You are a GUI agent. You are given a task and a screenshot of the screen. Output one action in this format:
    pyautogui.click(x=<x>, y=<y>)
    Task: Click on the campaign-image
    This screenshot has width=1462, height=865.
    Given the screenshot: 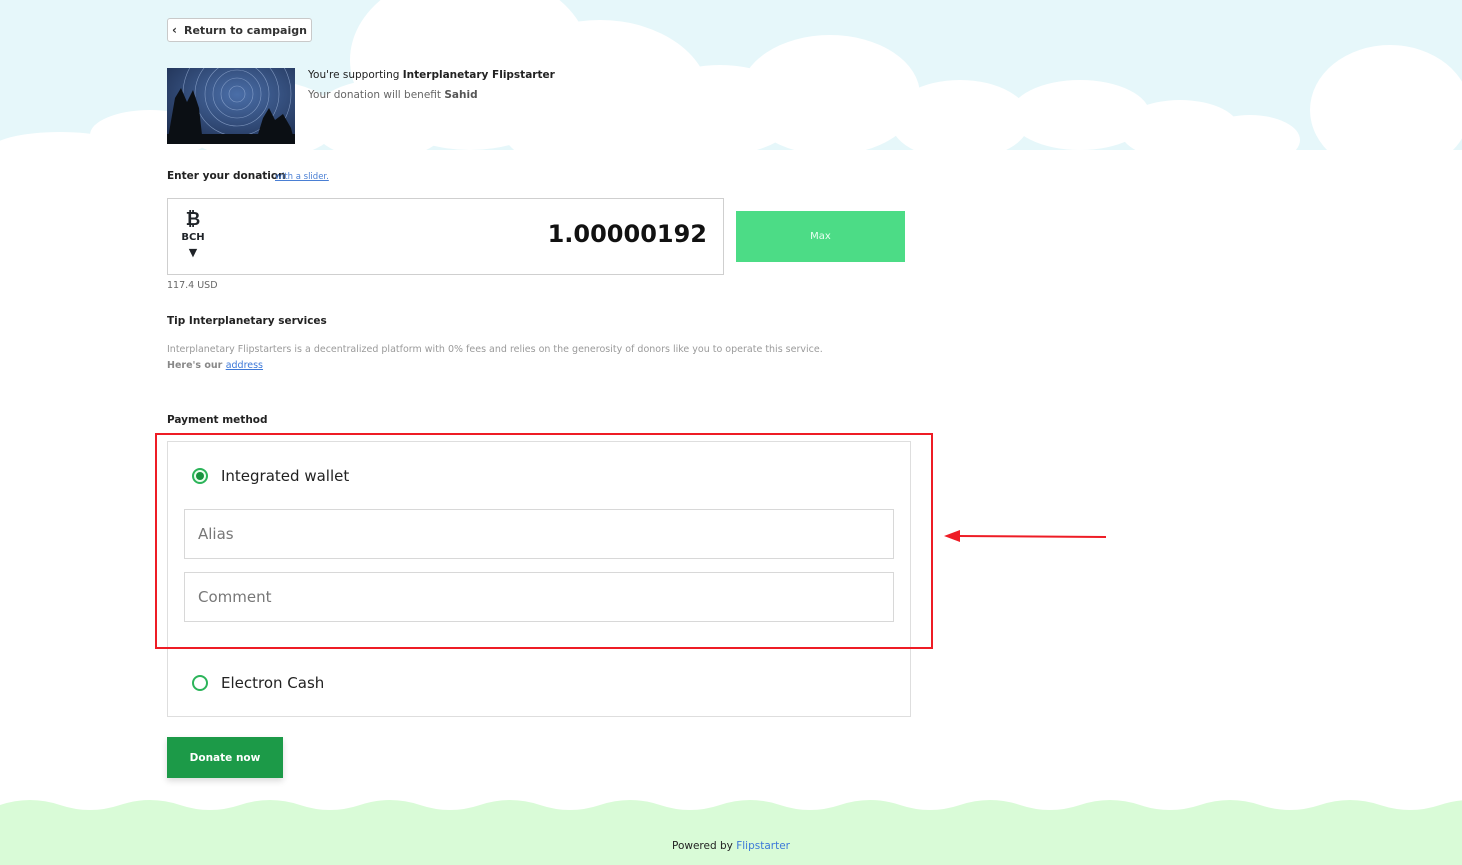 What is the action you would take?
    pyautogui.click(x=231, y=106)
    